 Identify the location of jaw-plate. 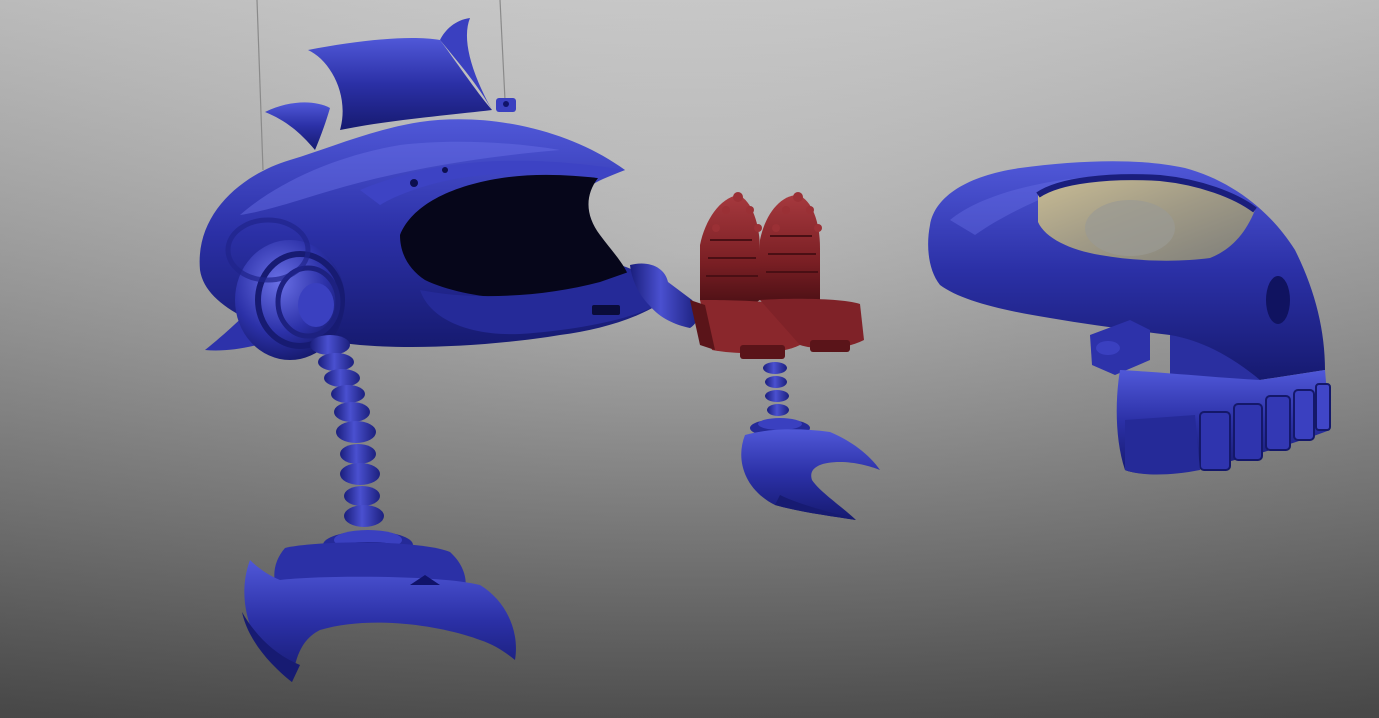
(1162, 445).